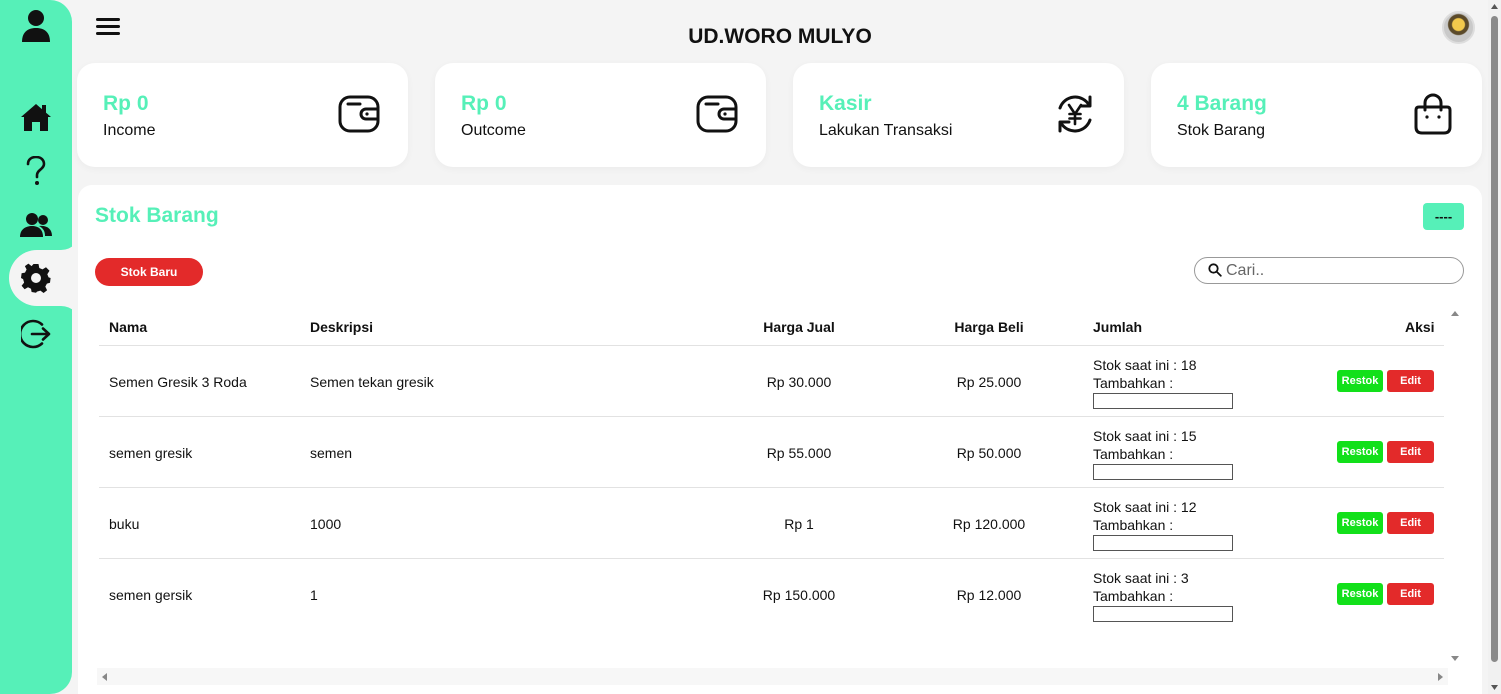  I want to click on card-label: Outcome, so click(493, 130).